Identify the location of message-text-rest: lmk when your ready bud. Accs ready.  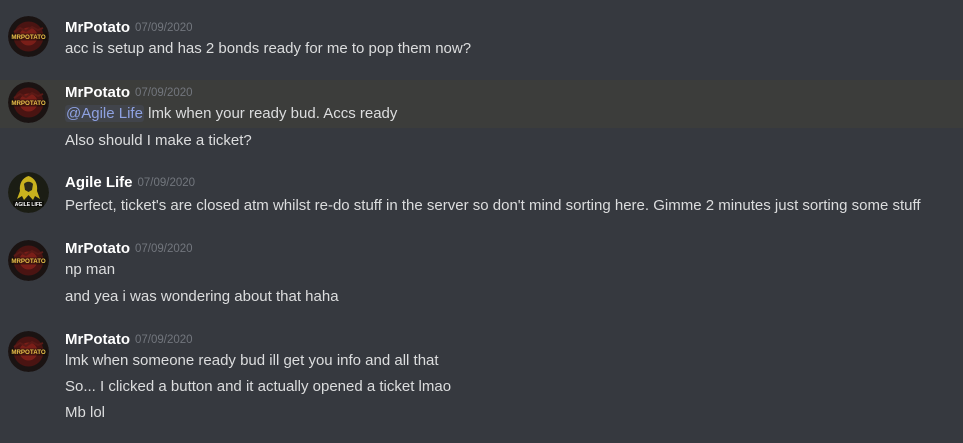
(270, 113).